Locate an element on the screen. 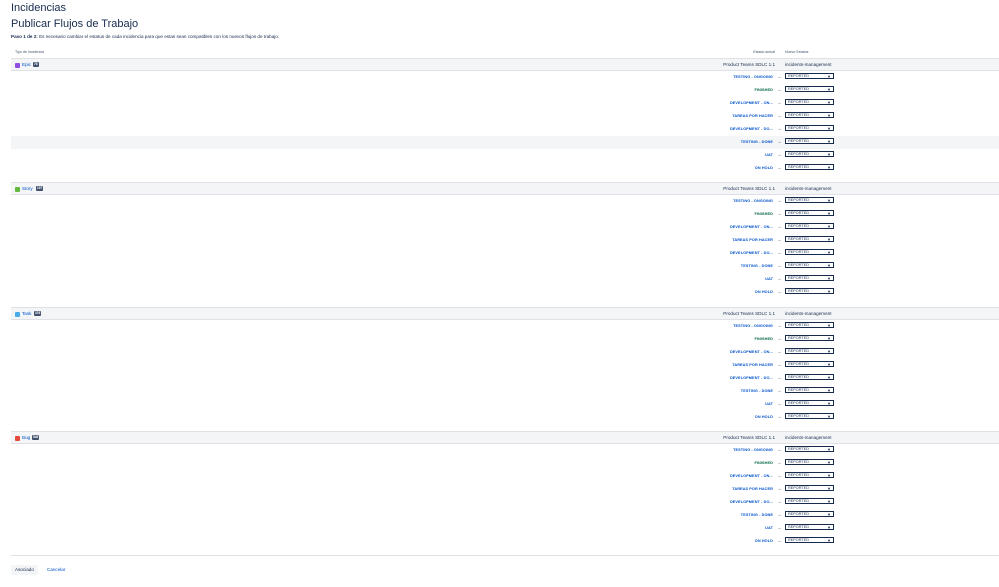 This screenshot has width=999, height=587. issue-type-name: Story is located at coordinates (27, 188).